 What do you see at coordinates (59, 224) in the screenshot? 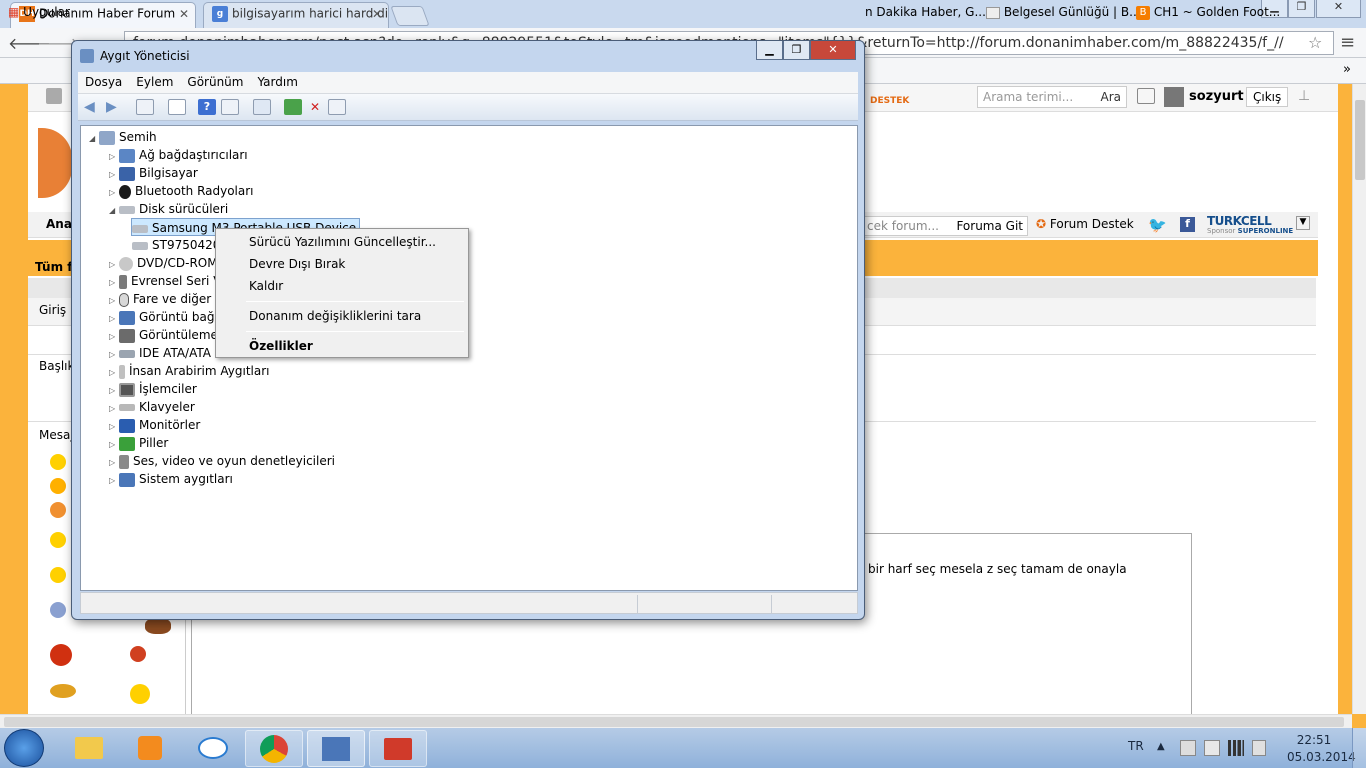
I see `nav-home: Ana` at bounding box center [59, 224].